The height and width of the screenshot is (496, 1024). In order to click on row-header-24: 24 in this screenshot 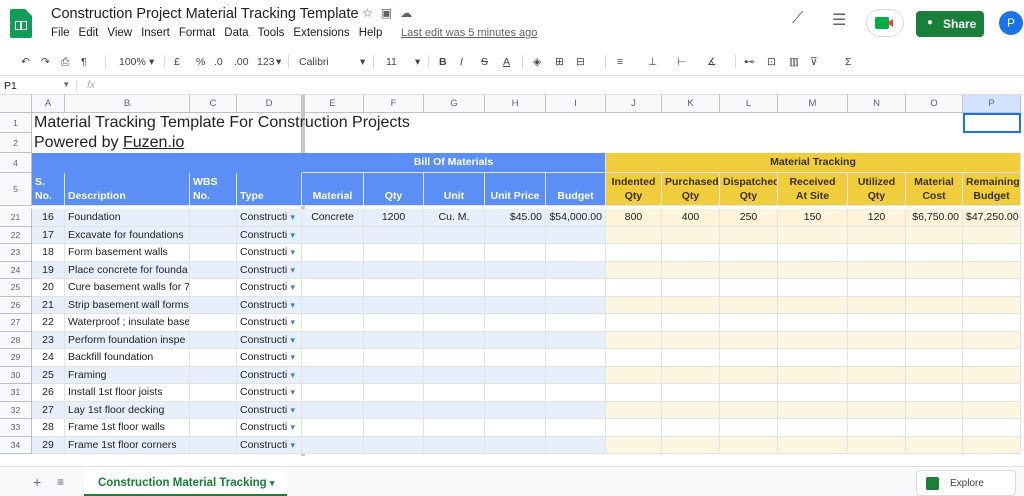, I will do `click(16, 270)`.